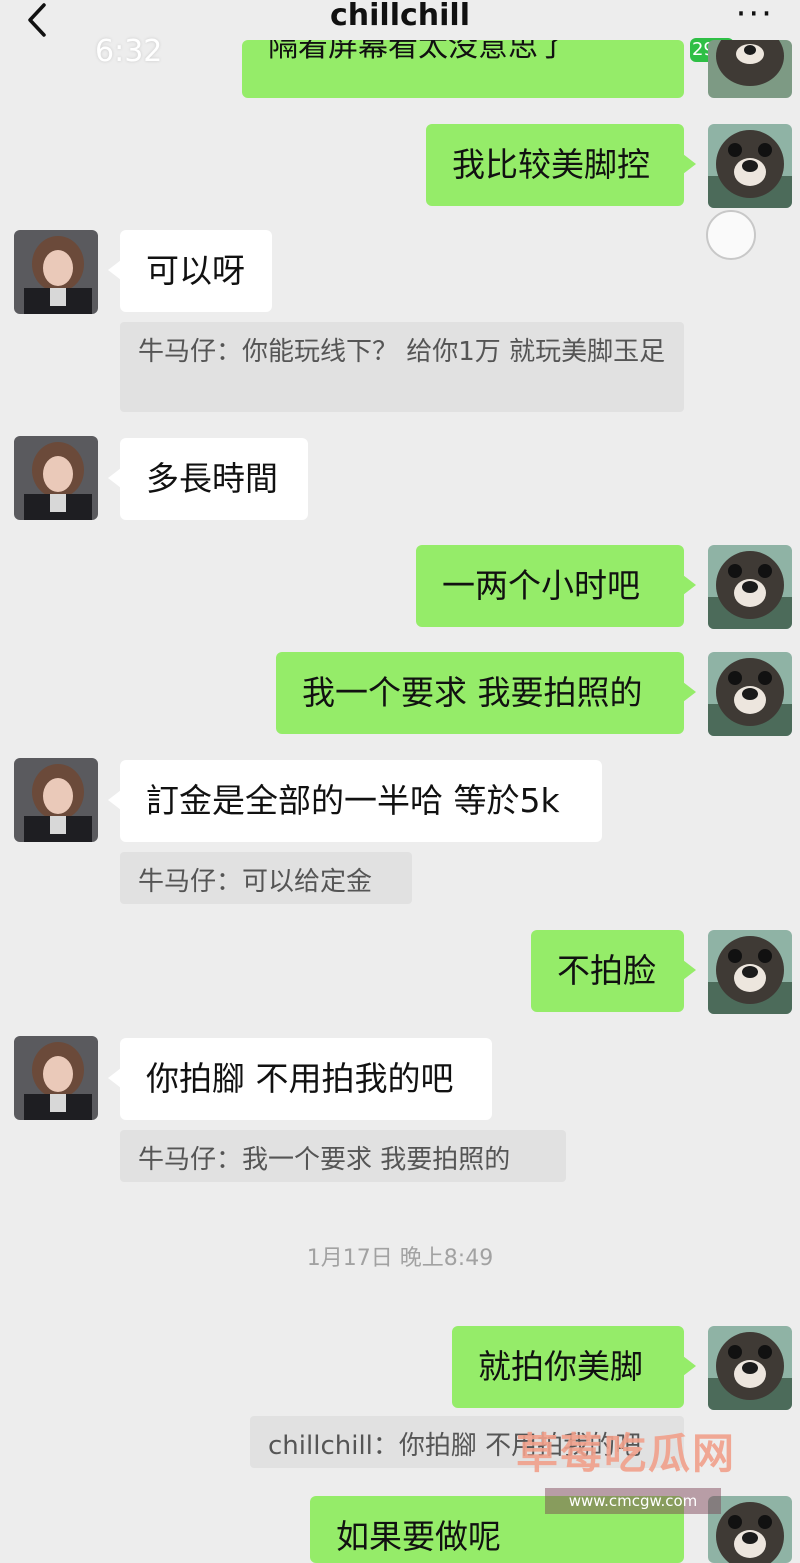  What do you see at coordinates (418, 1536) in the screenshot?
I see `message-text: 如果要做呢` at bounding box center [418, 1536].